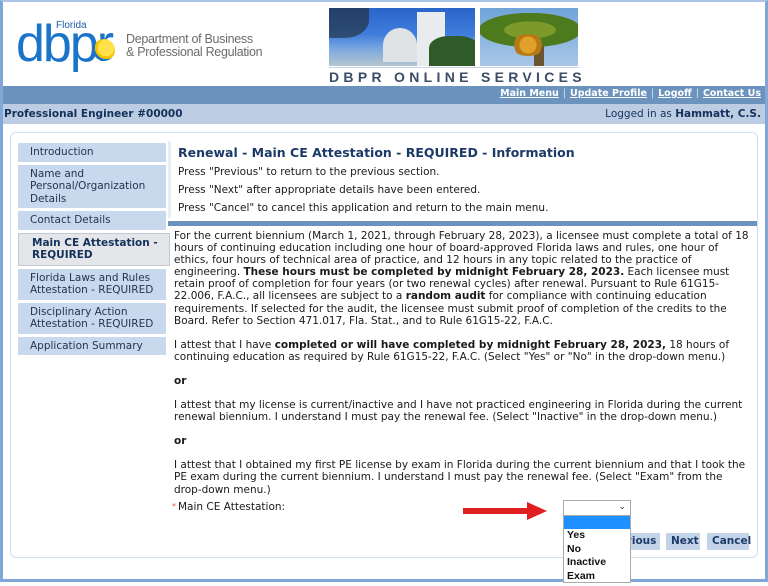 The height and width of the screenshot is (586, 768). What do you see at coordinates (683, 541) in the screenshot?
I see `next-button: Next` at bounding box center [683, 541].